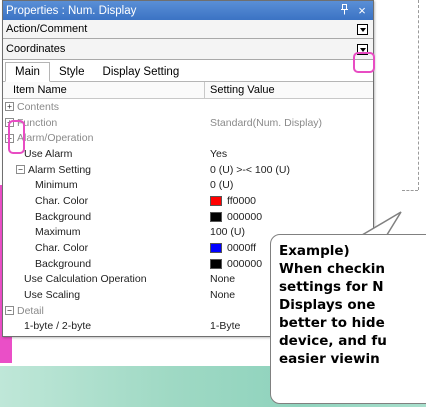  Describe the element at coordinates (188, 49) in the screenshot. I see `section-coordinates: Coordinates` at that location.